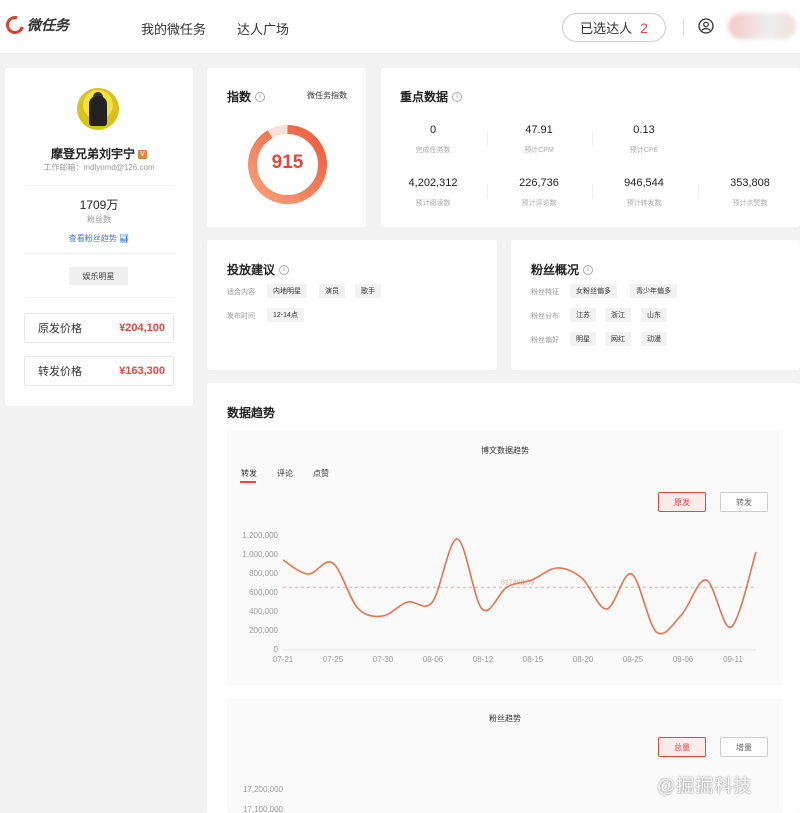 The width and height of the screenshot is (800, 813). I want to click on fans-chip: 动漫, so click(654, 339).